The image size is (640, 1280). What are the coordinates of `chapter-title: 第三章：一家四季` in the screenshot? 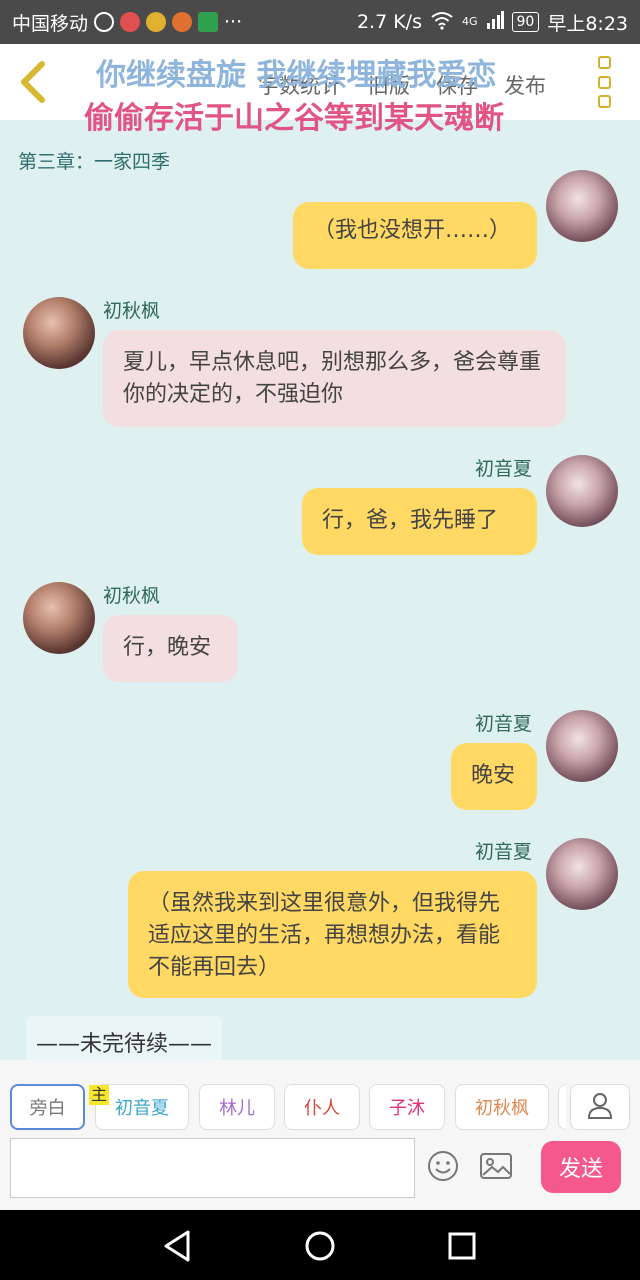 It's located at (94, 162).